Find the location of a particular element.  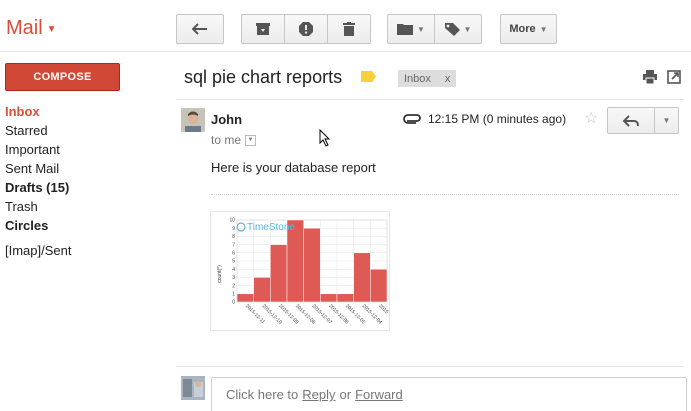

message-timestamp: 12:15 PM (0 minutes ago) is located at coordinates (497, 119).